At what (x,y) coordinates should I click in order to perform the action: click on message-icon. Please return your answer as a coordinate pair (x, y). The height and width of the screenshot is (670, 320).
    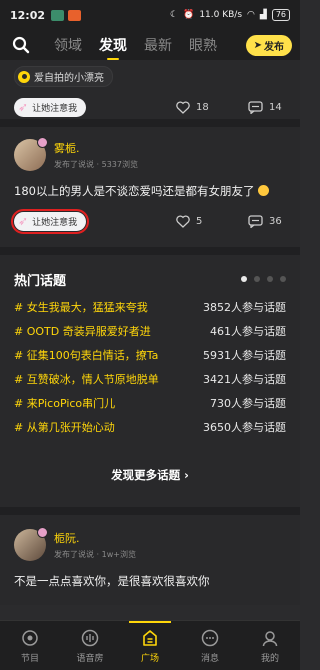
    Looking at the image, I should click on (210, 638).